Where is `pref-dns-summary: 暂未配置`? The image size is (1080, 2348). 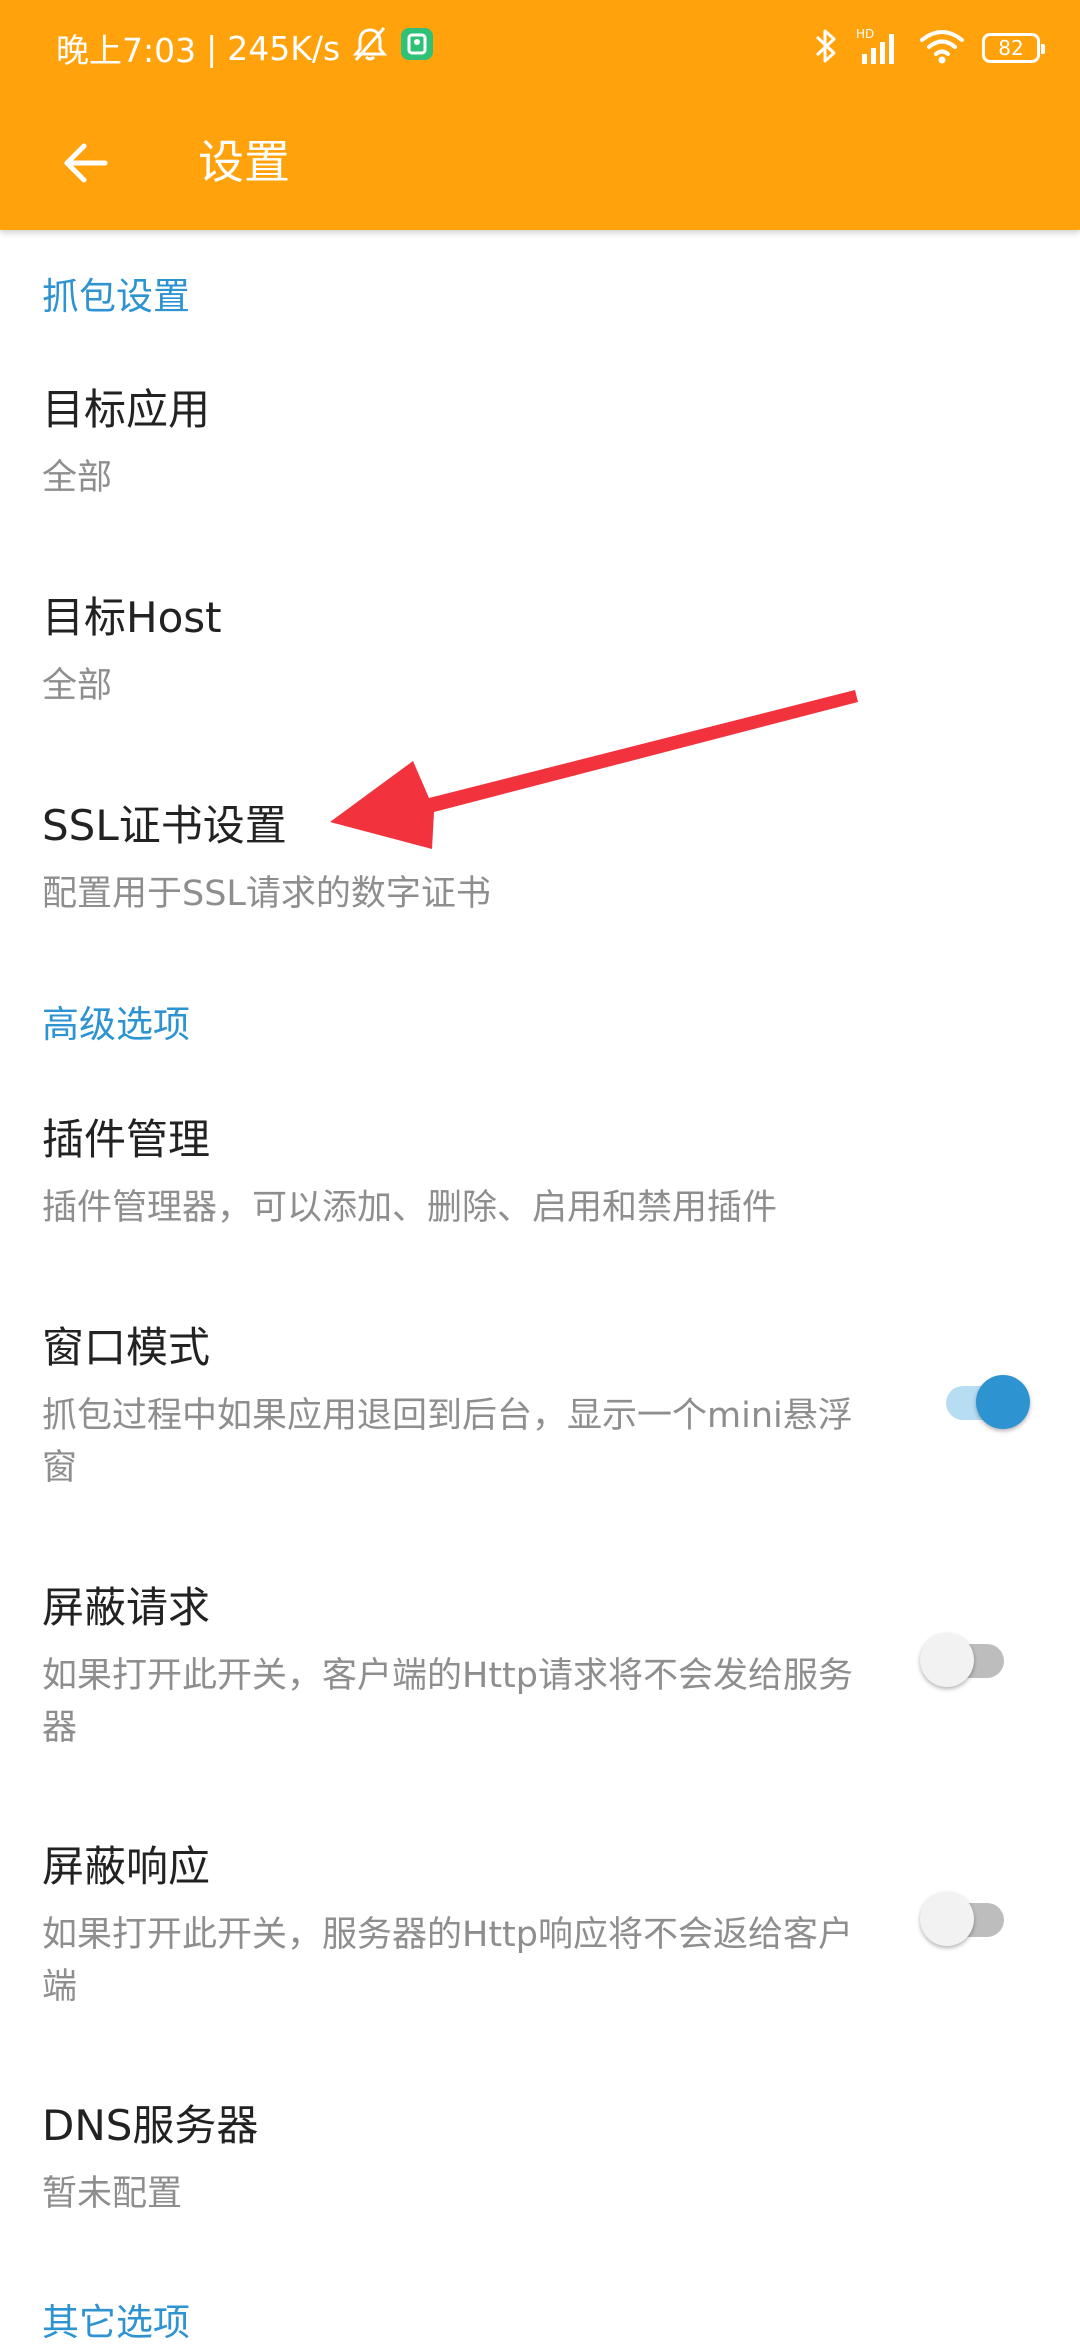 pref-dns-summary: 暂未配置 is located at coordinates (112, 2194).